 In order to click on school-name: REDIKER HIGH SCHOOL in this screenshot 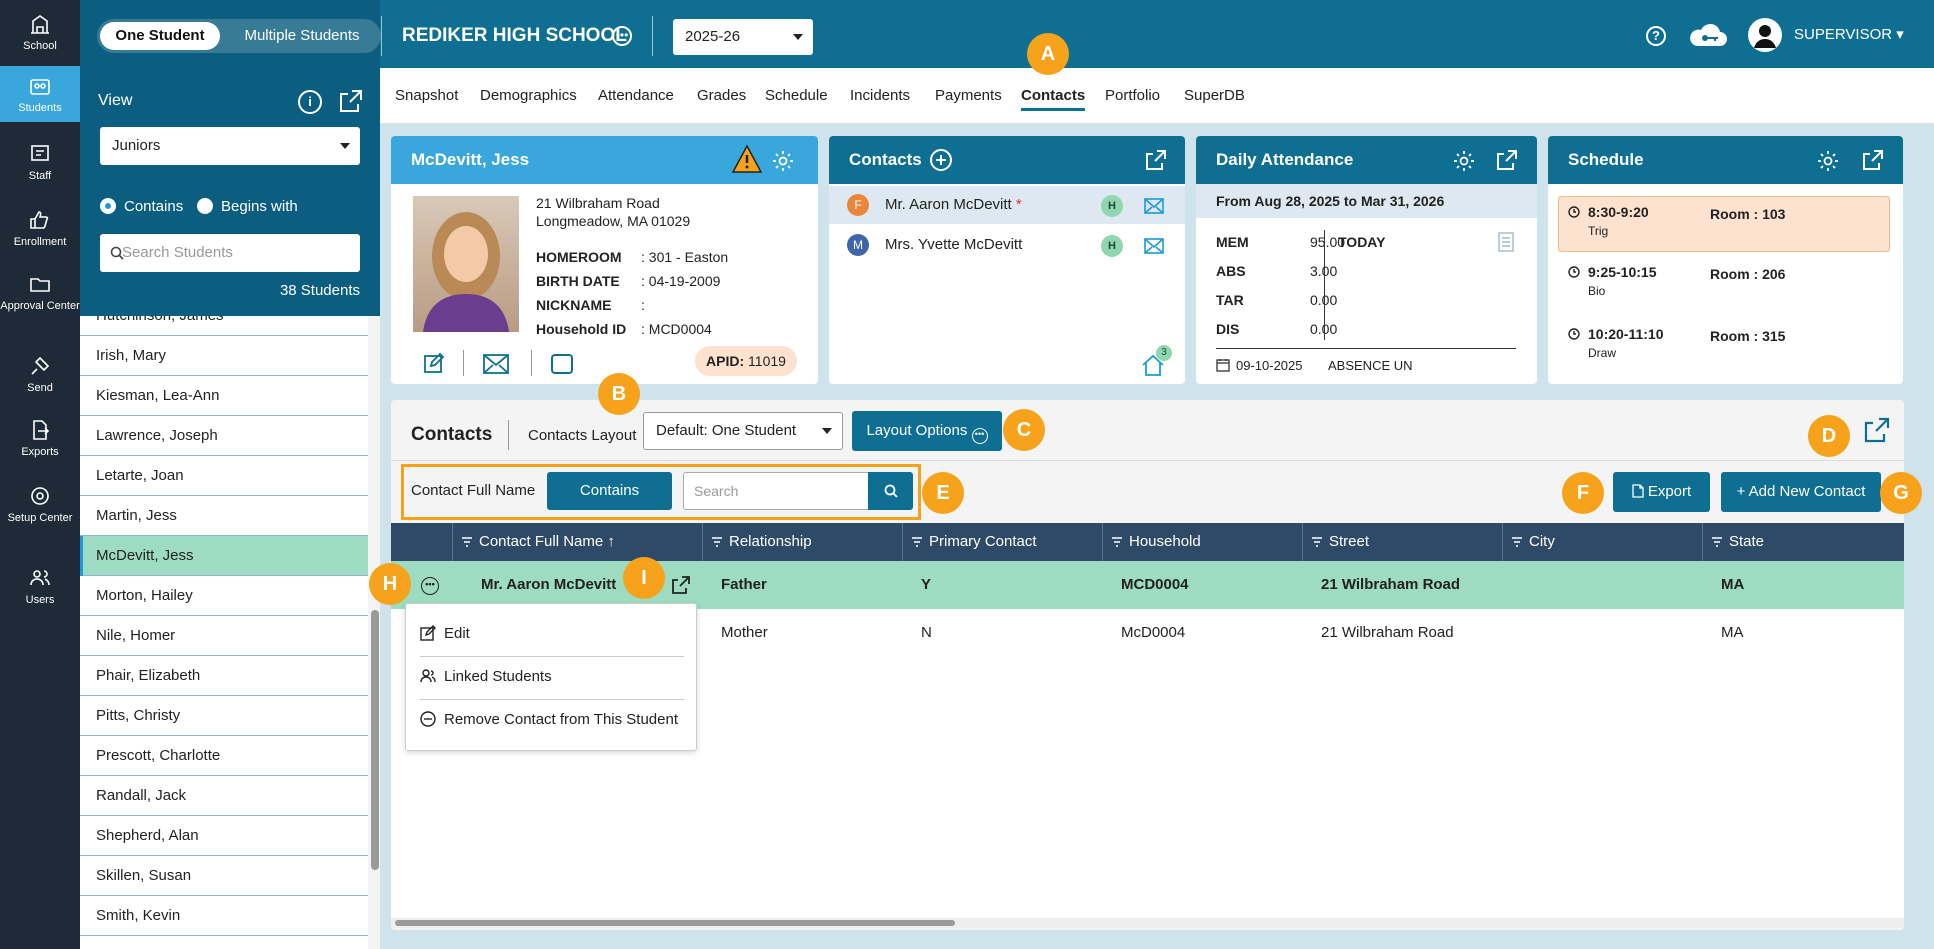, I will do `click(514, 36)`.